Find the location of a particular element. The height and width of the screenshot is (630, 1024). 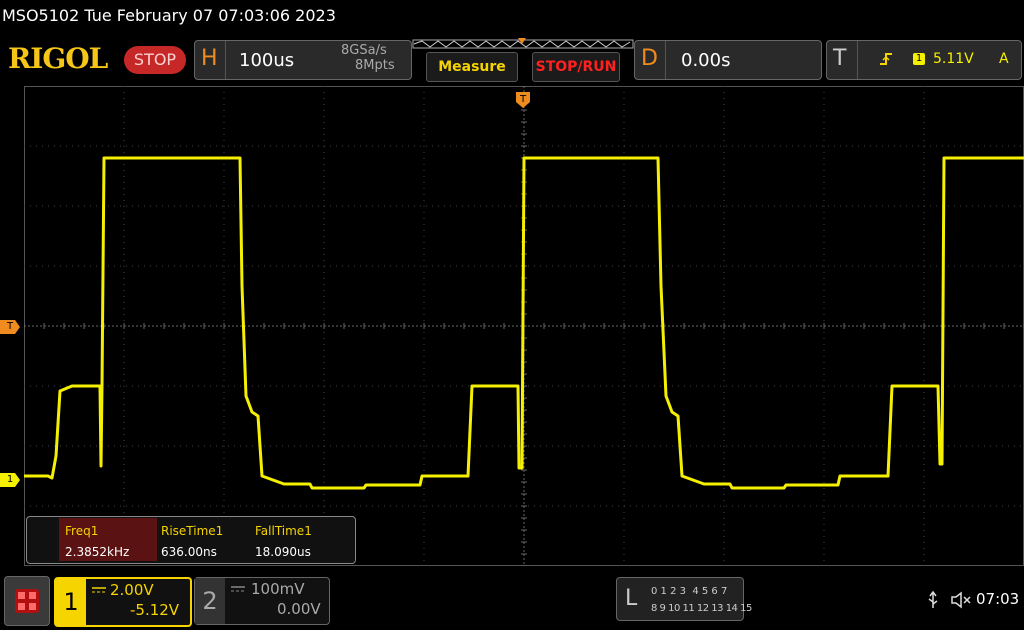

delay-letter: D is located at coordinates (649, 58).